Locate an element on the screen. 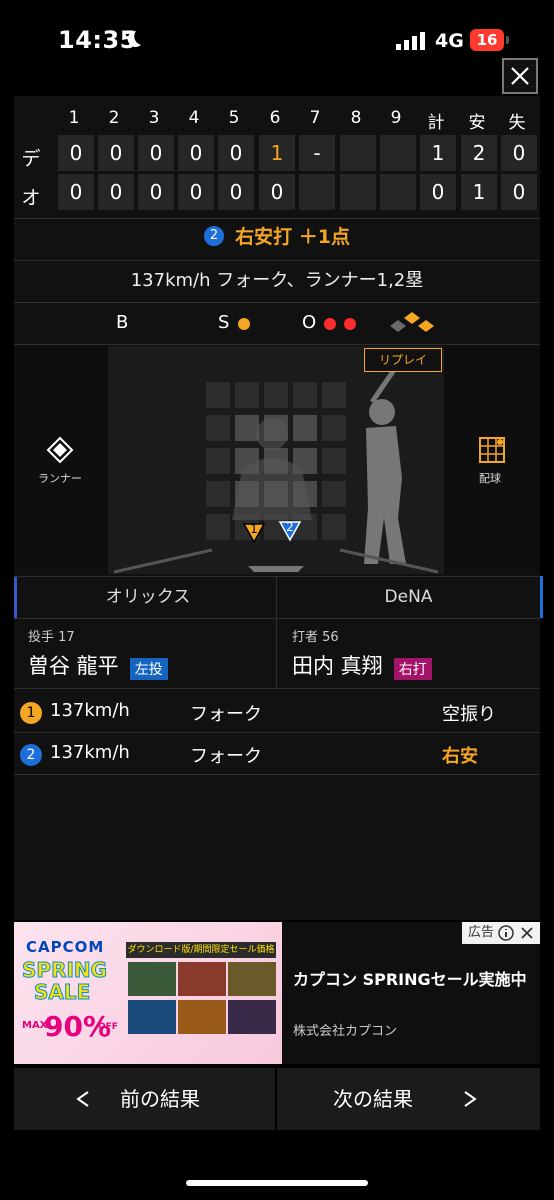  ad-sale-banner: ダウンロード版/期間限定セール価格 is located at coordinates (201, 950).